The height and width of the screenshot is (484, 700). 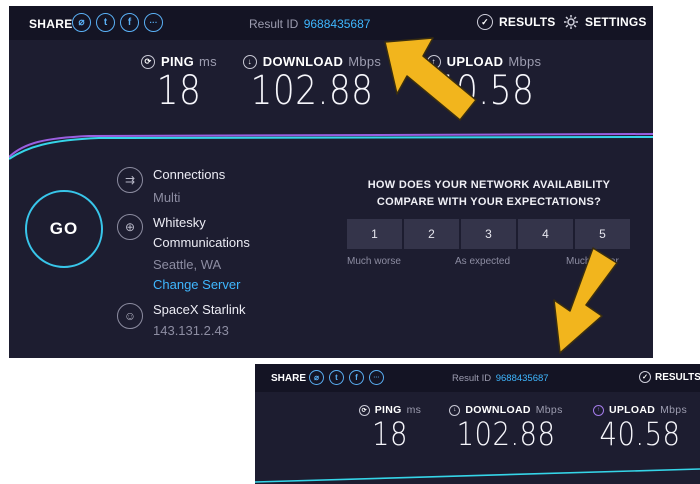 I want to click on upload-stat: ↑ UPLOAD Mbps 40.58, so click(x=484, y=84).